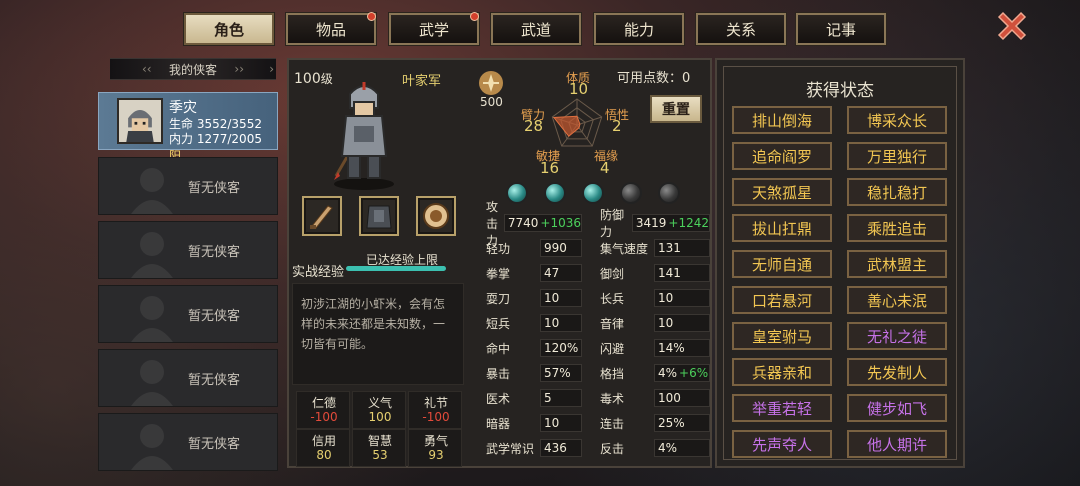  What do you see at coordinates (897, 120) in the screenshot?
I see `status-tag: 博采众长` at bounding box center [897, 120].